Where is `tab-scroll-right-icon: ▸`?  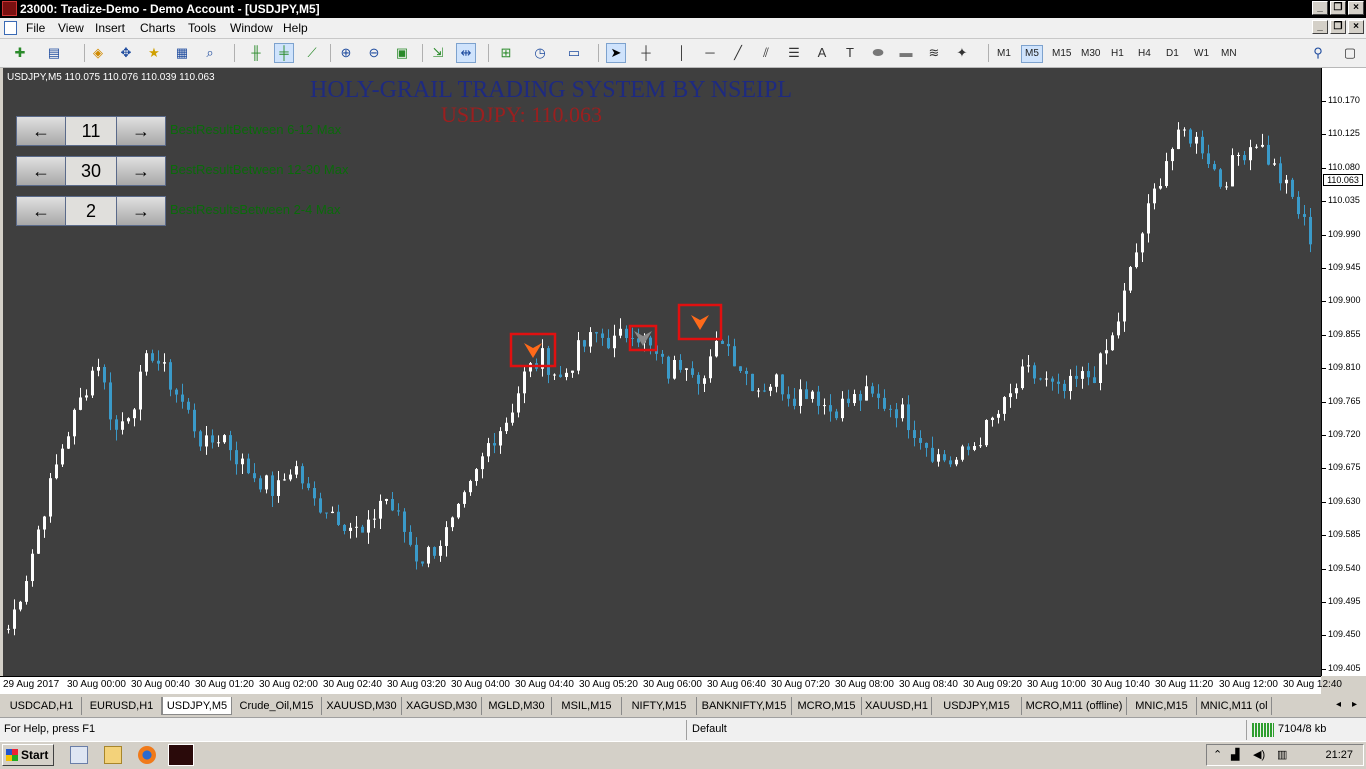
tab-scroll-right-icon: ▸ is located at coordinates (1354, 704).